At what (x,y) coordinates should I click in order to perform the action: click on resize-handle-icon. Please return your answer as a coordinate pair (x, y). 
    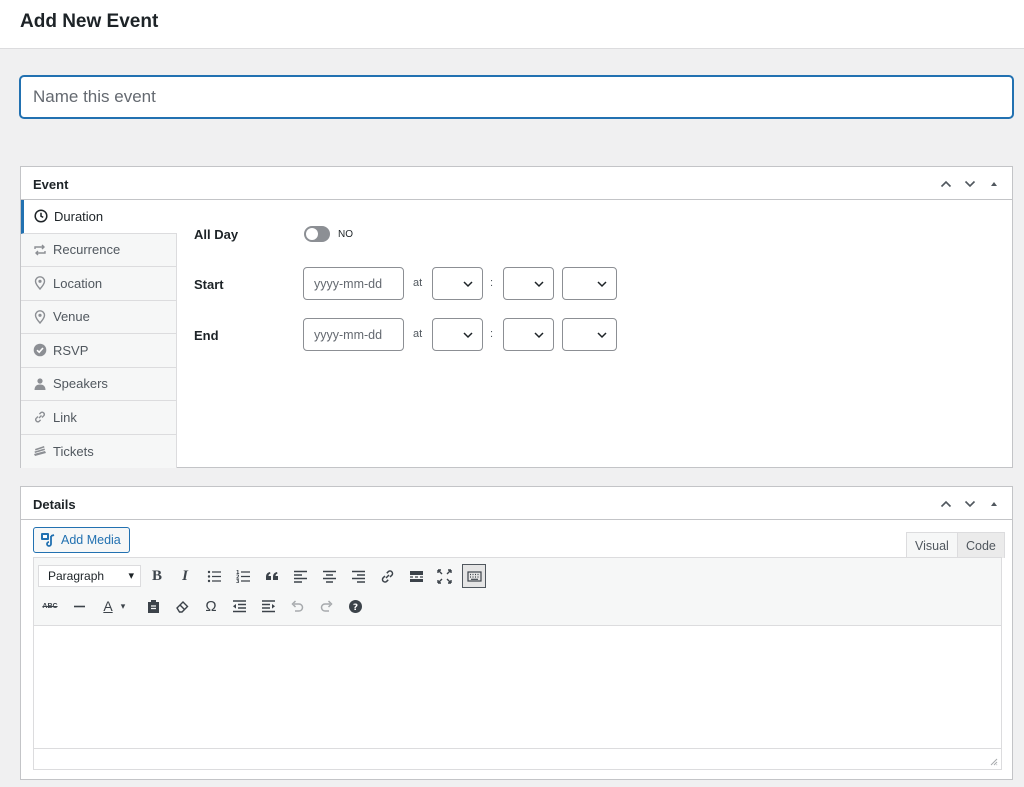
    Looking at the image, I should click on (994, 762).